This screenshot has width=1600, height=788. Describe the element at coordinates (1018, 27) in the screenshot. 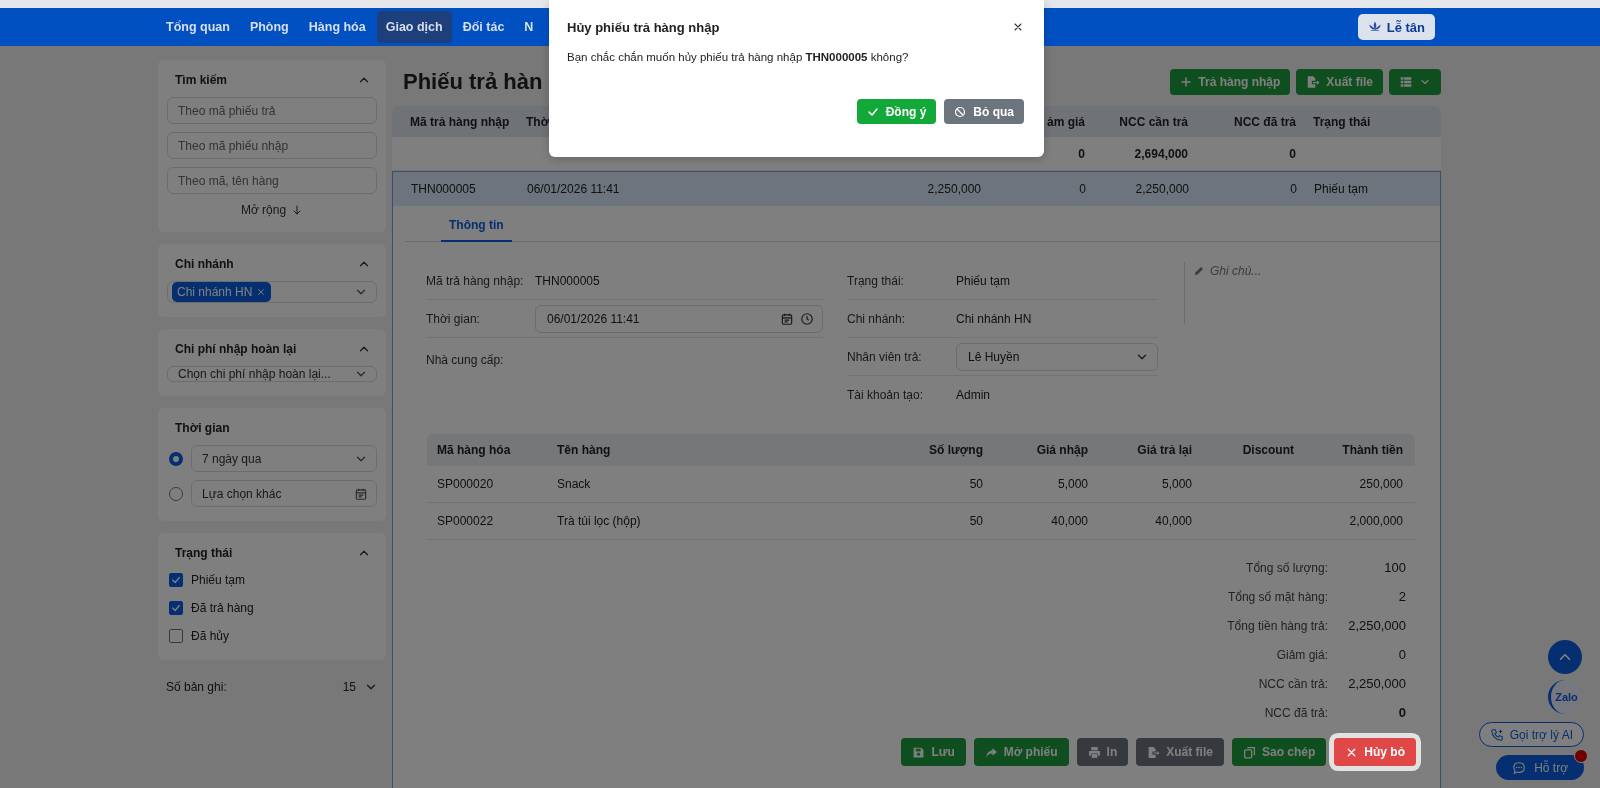

I see `close-icon` at that location.